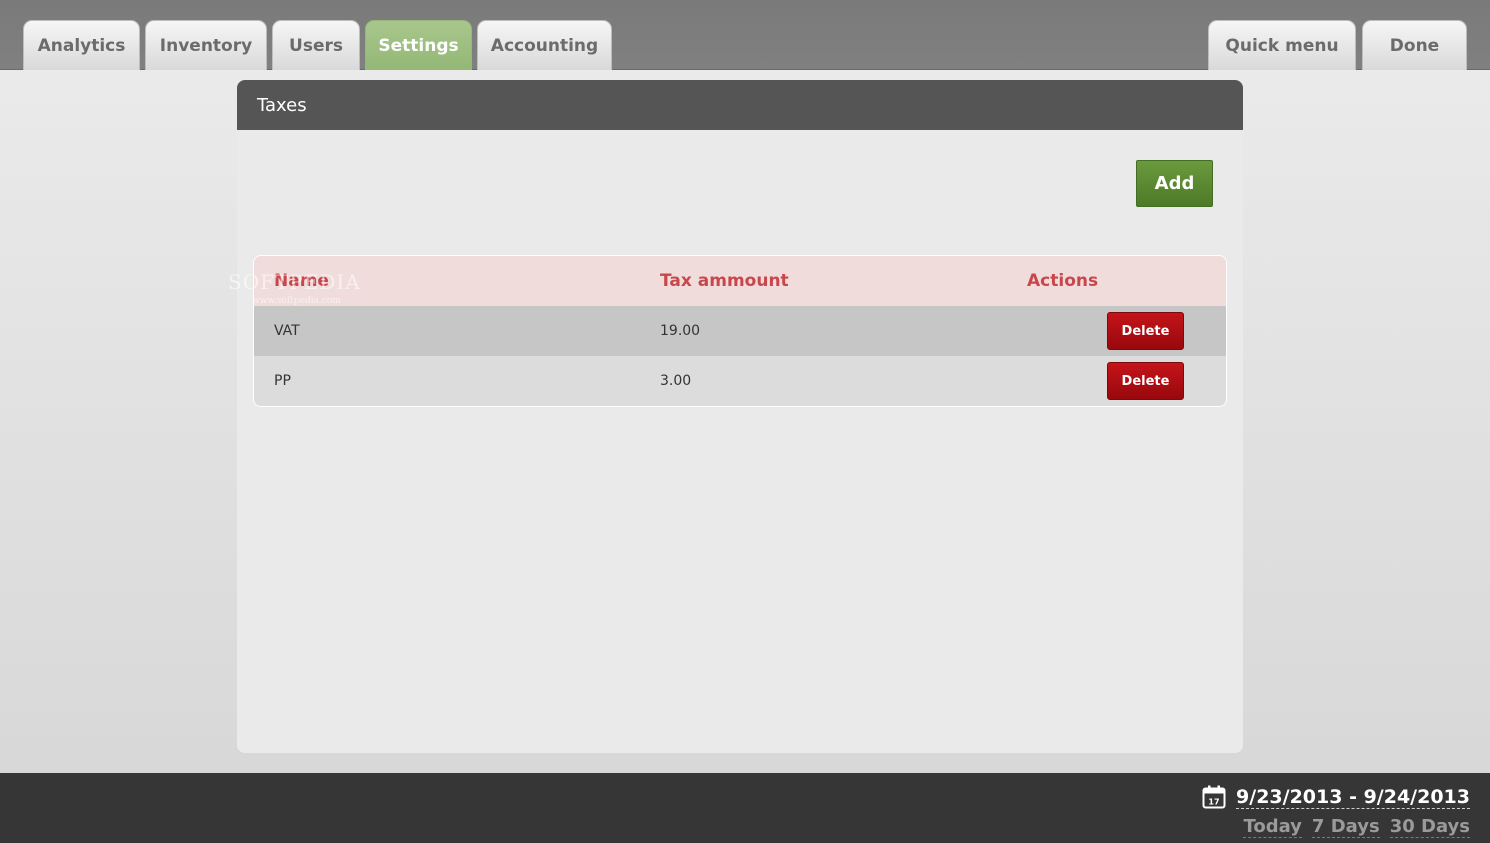  What do you see at coordinates (740, 105) in the screenshot?
I see `panel-title: Taxes` at bounding box center [740, 105].